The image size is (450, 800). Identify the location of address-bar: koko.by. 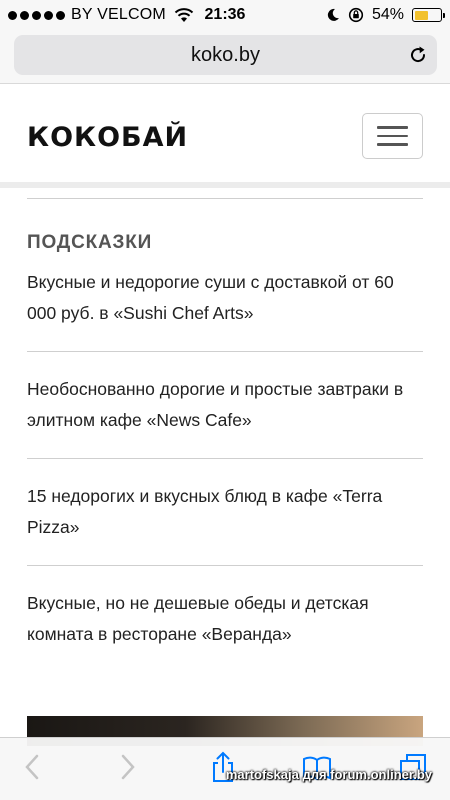
(225, 55).